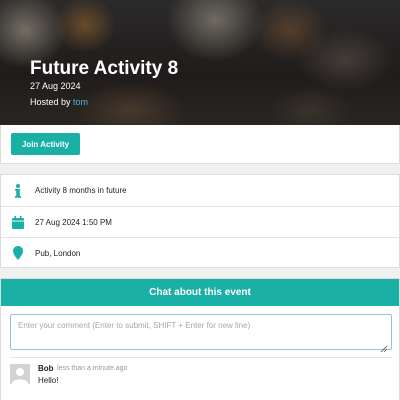 The image size is (400, 400). Describe the element at coordinates (81, 190) in the screenshot. I see `event-description: Activity 8 months in future` at that location.